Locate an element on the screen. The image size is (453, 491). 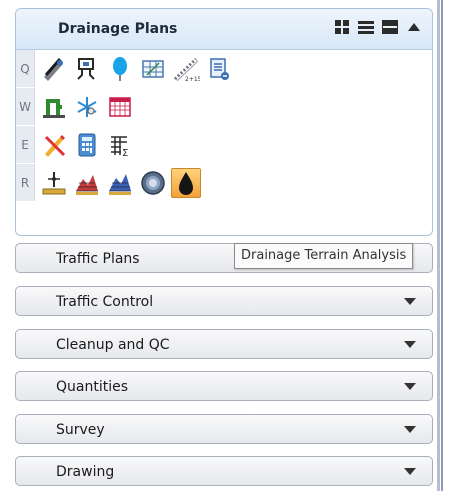
row-letter: W is located at coordinates (25, 106).